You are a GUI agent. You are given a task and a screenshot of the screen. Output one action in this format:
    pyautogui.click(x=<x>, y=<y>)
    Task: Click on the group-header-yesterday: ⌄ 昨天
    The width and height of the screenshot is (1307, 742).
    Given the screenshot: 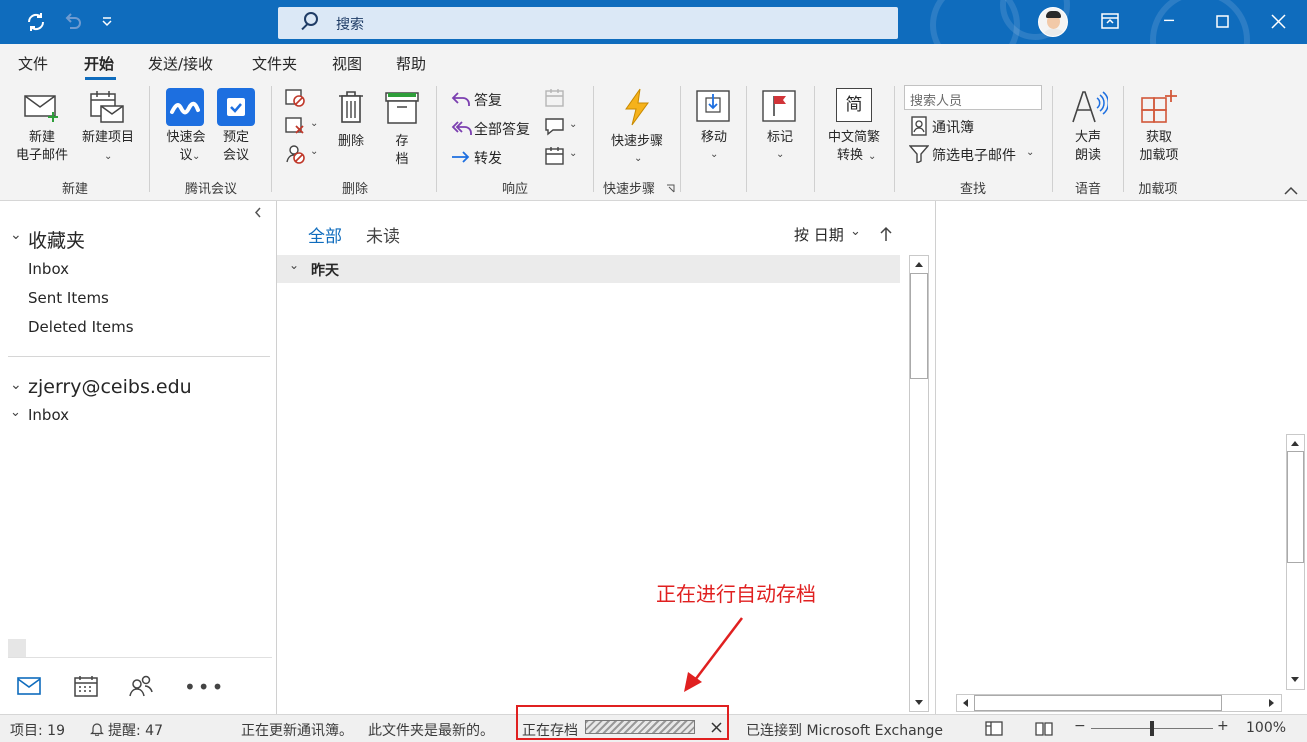 What is the action you would take?
    pyautogui.click(x=588, y=269)
    